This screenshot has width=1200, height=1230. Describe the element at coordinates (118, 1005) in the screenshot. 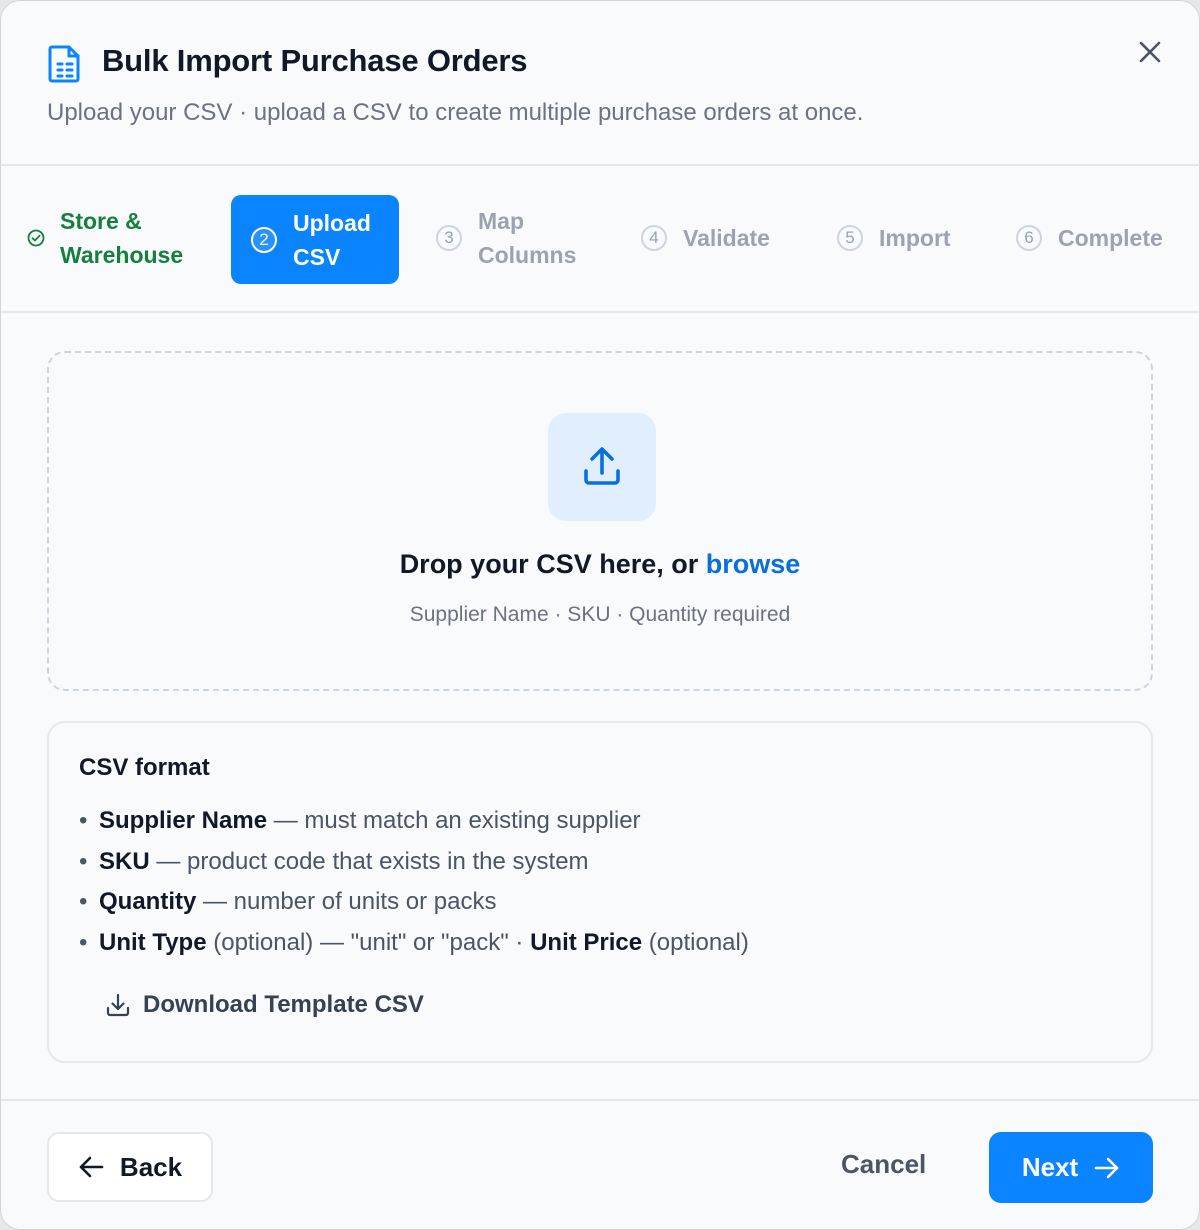

I see `download-icon` at that location.